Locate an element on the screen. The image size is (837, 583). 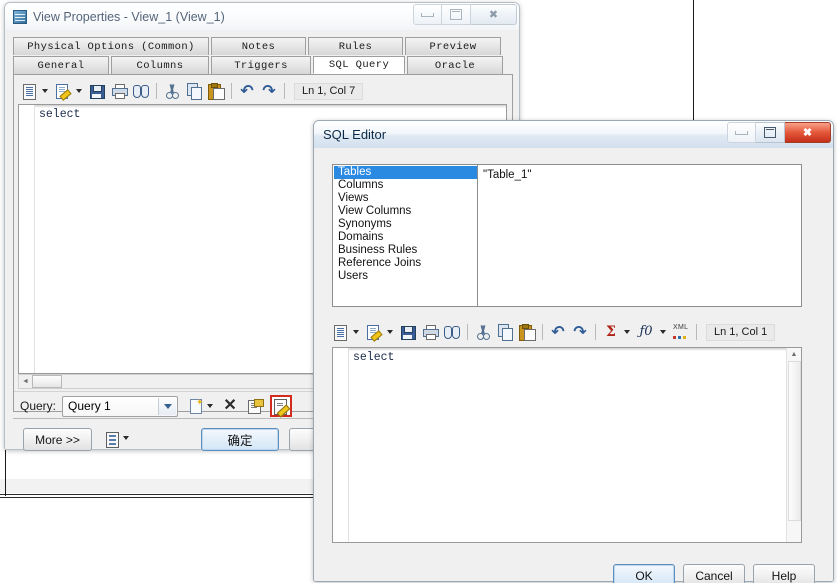
ok-button: 确定 is located at coordinates (240, 439).